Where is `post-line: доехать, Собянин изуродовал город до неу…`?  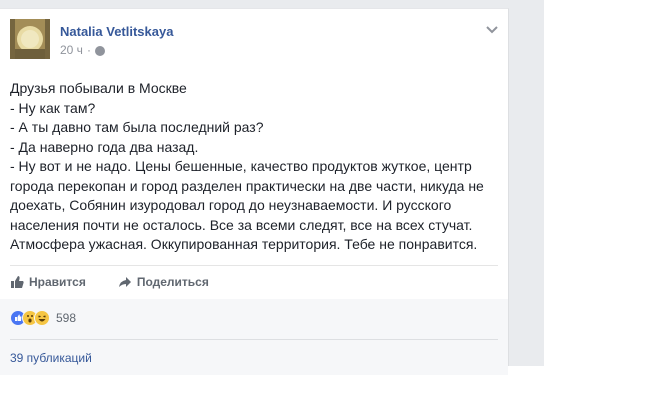
post-line: доехать, Собянин изуродовал город до неу… is located at coordinates (231, 205).